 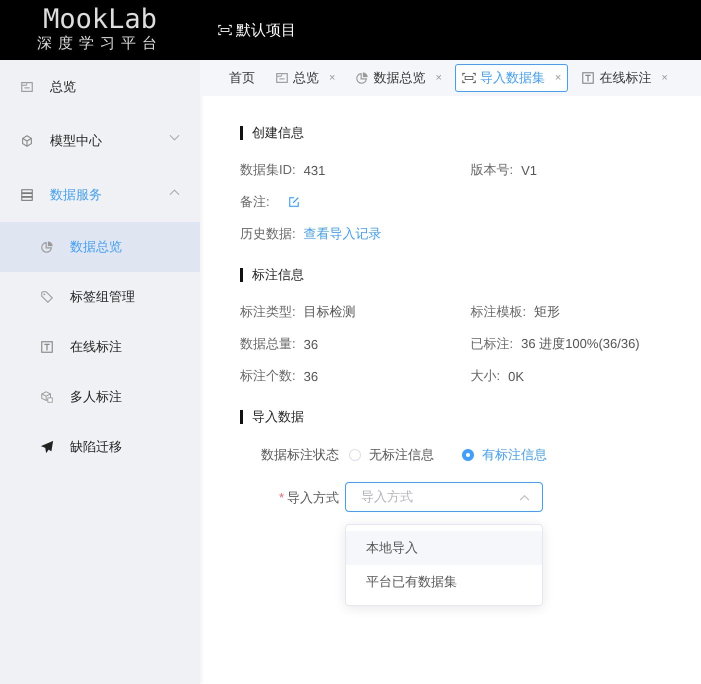 What do you see at coordinates (470, 275) in the screenshot?
I see `section-title: 标注信息` at bounding box center [470, 275].